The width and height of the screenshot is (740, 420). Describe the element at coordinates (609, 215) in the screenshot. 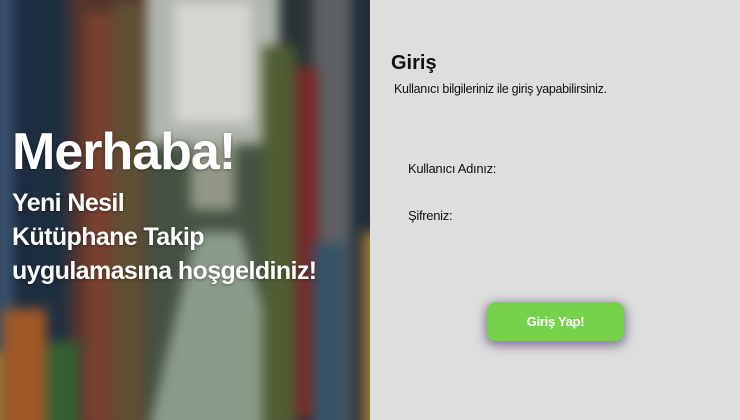

I see `password-input` at that location.